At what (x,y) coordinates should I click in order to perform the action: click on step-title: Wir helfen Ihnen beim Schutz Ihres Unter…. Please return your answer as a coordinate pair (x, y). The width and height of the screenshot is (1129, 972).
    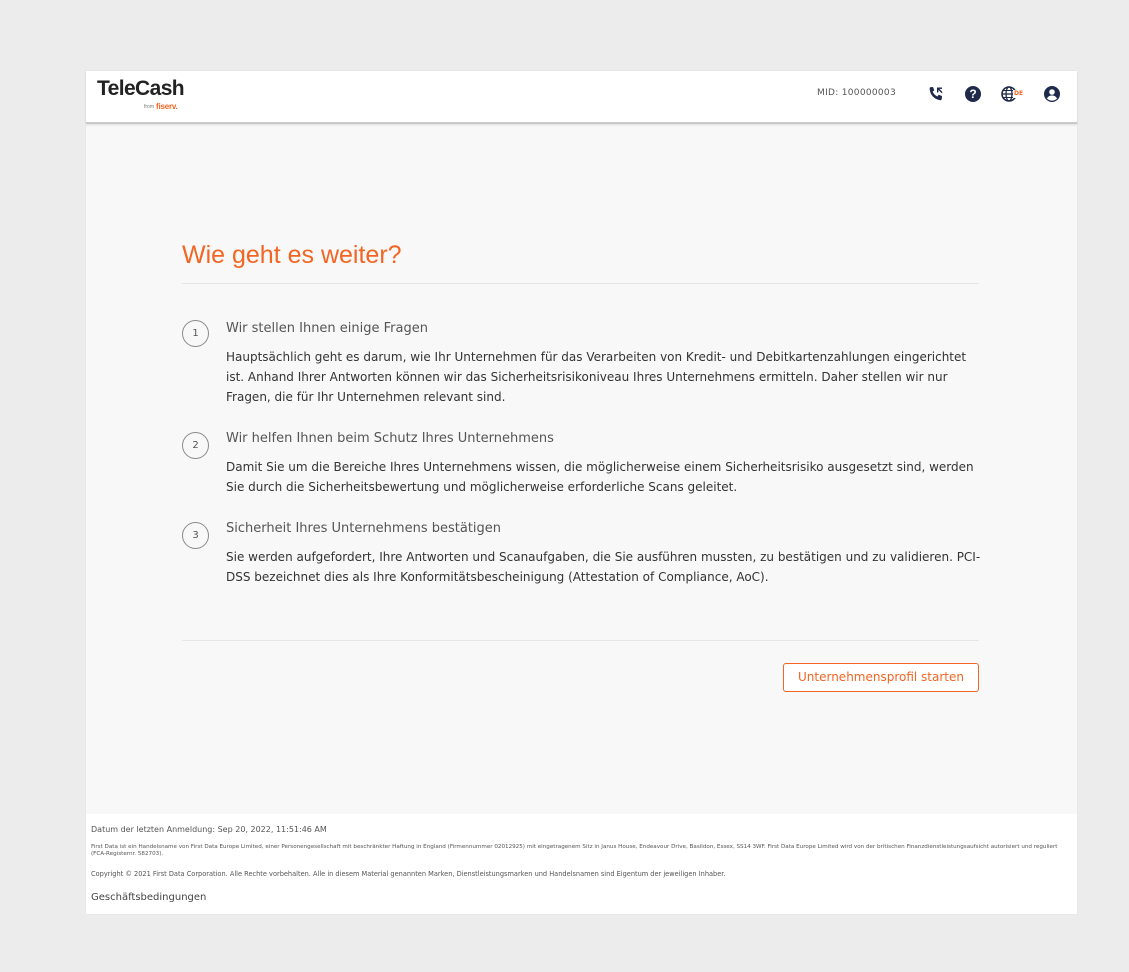
    Looking at the image, I should click on (390, 438).